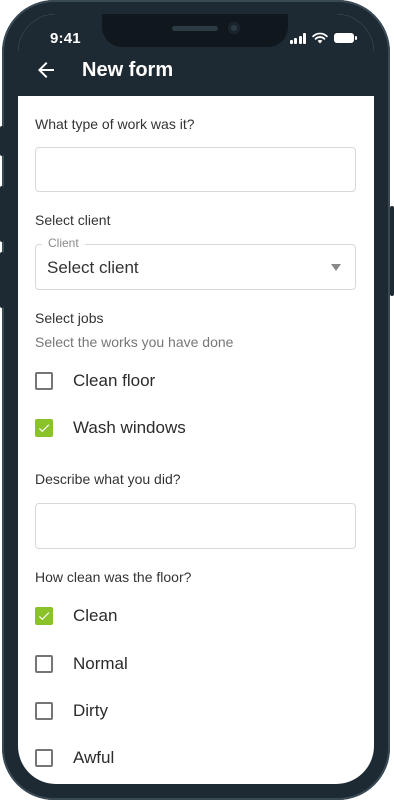 This screenshot has width=394, height=800. What do you see at coordinates (114, 380) in the screenshot?
I see `option-label: Clean floor` at bounding box center [114, 380].